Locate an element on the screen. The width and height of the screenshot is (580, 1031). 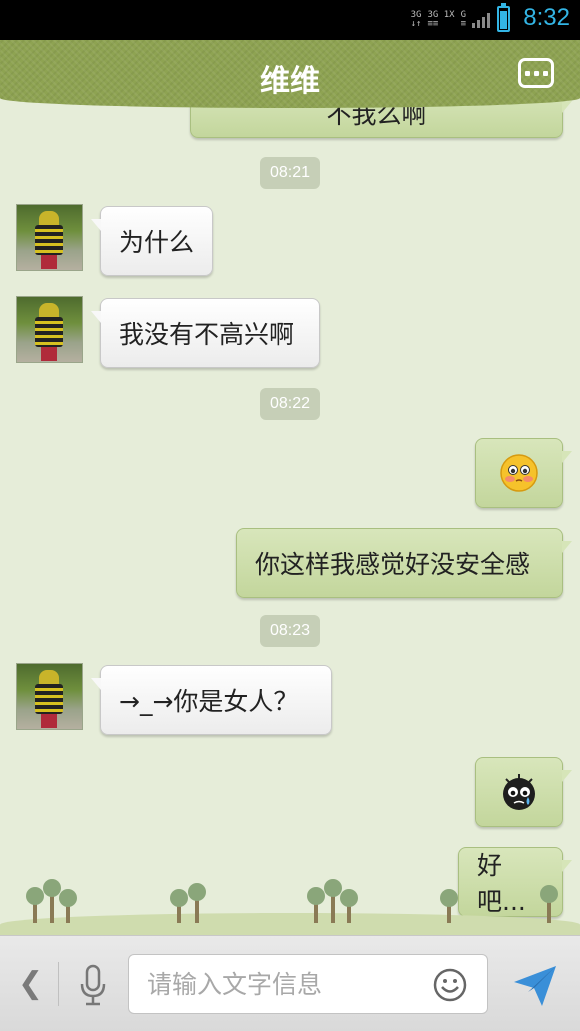
network-g-icon: G ≡ is located at coordinates (463, 19).